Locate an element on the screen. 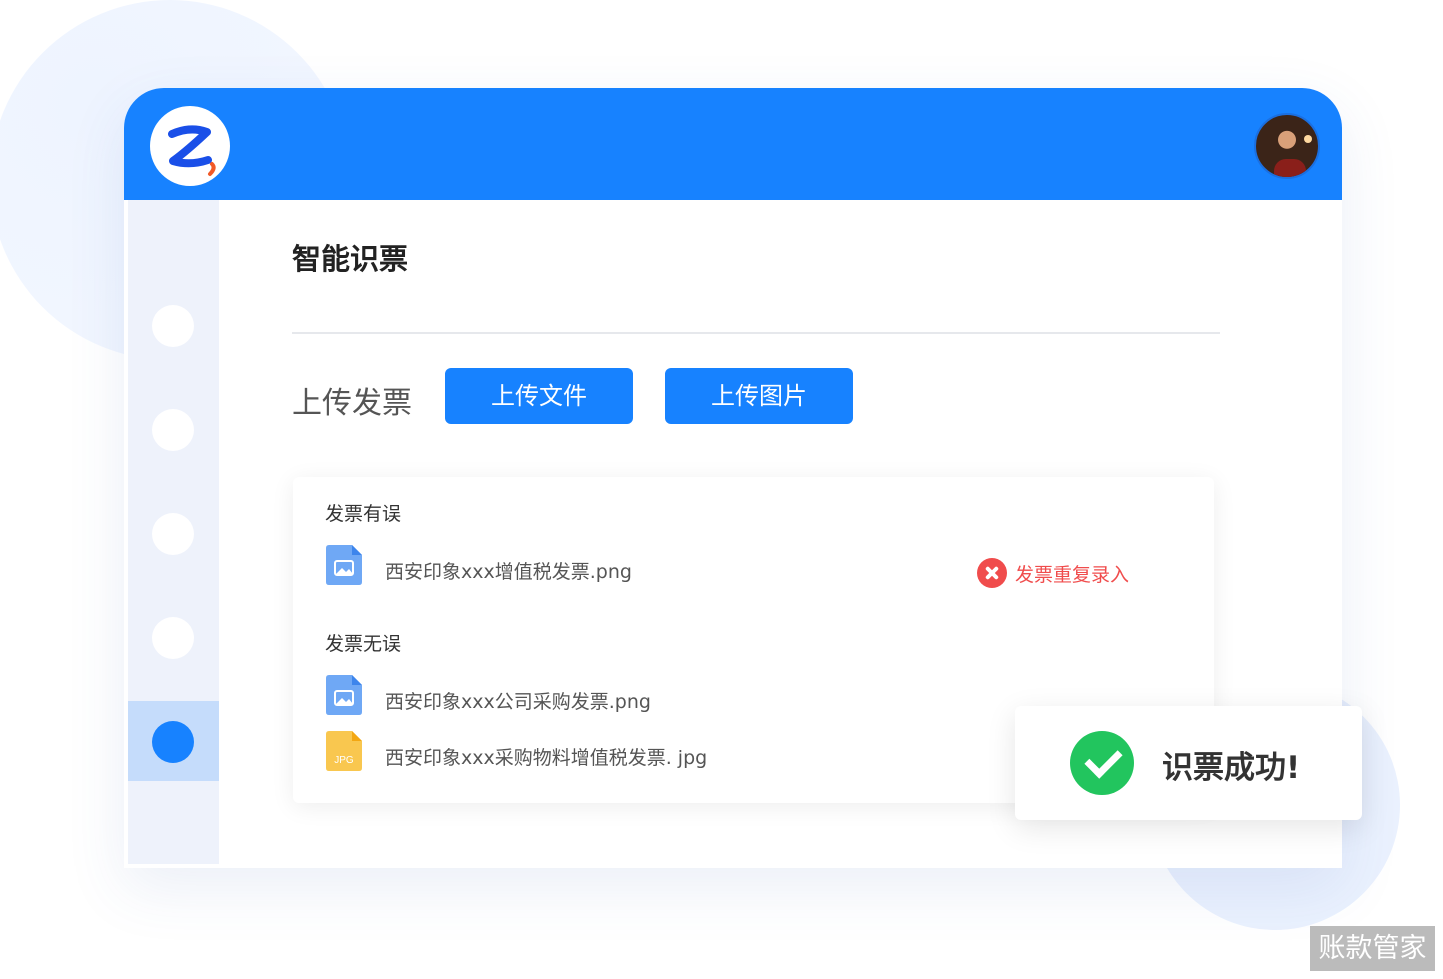 This screenshot has width=1443, height=979. error-section-title: 发票有误 is located at coordinates (363, 514).